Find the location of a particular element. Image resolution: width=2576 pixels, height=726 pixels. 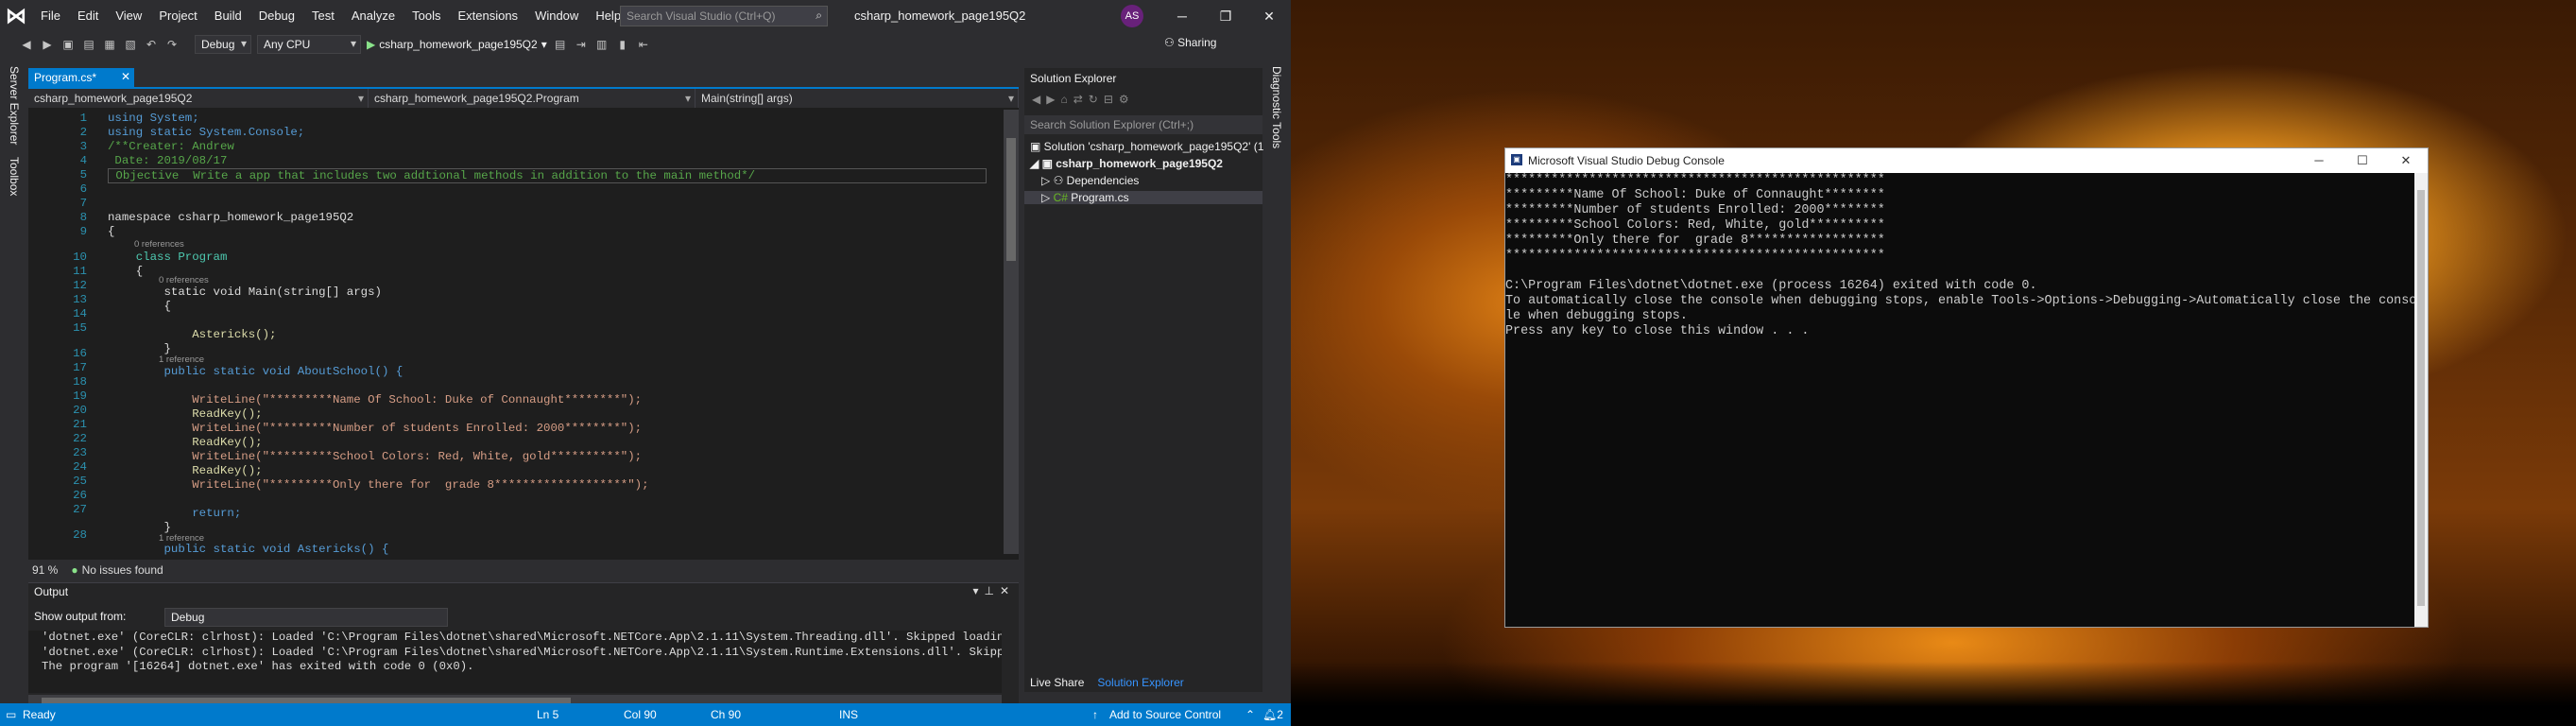

configuration-select: Debug is located at coordinates (223, 44).